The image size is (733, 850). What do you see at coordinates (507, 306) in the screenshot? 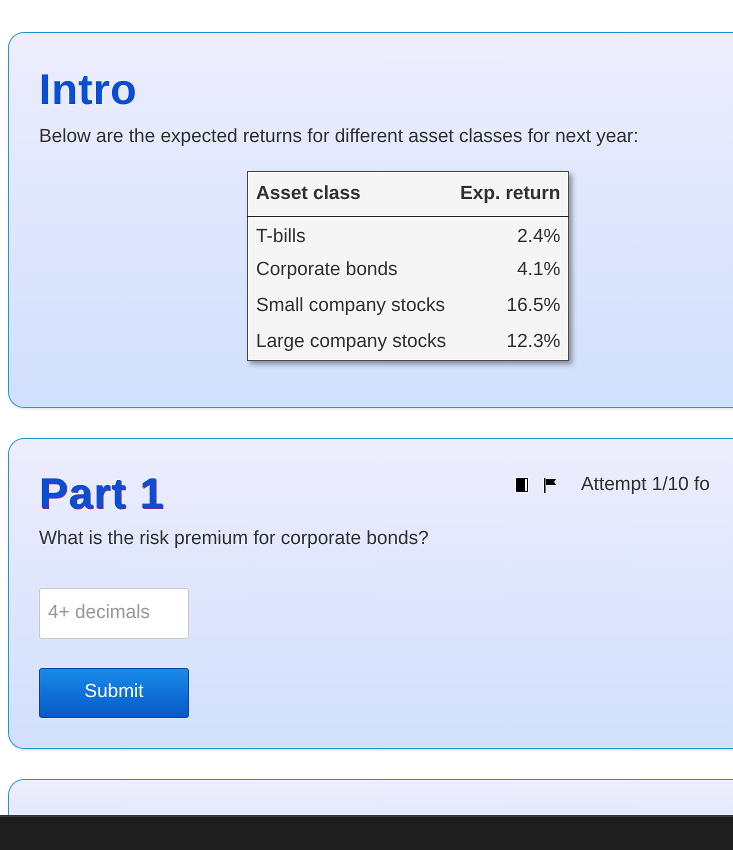
I see `table-cell: 16.5%` at bounding box center [507, 306].